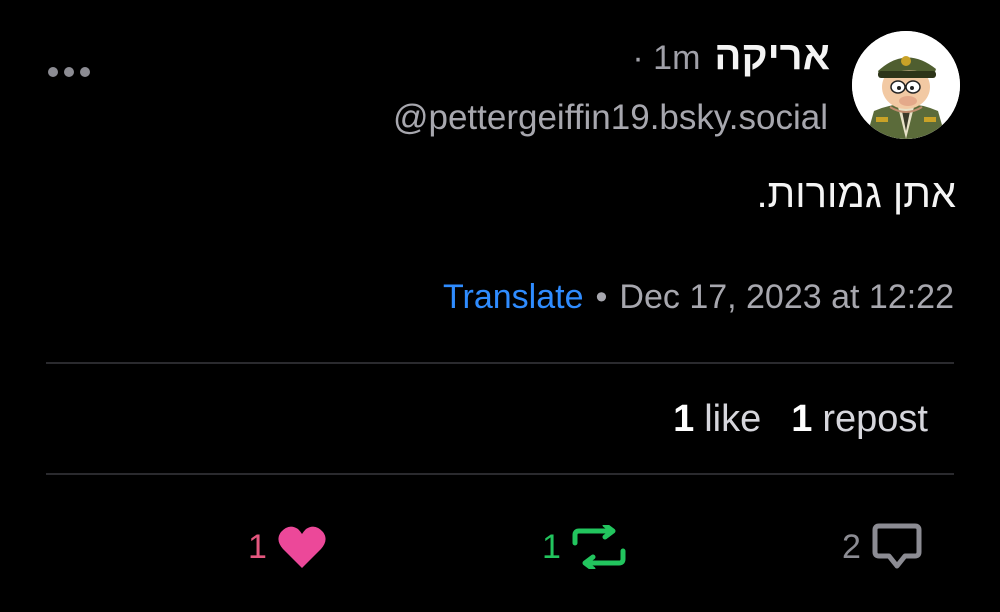  I want to click on translate-link: Translate, so click(513, 297).